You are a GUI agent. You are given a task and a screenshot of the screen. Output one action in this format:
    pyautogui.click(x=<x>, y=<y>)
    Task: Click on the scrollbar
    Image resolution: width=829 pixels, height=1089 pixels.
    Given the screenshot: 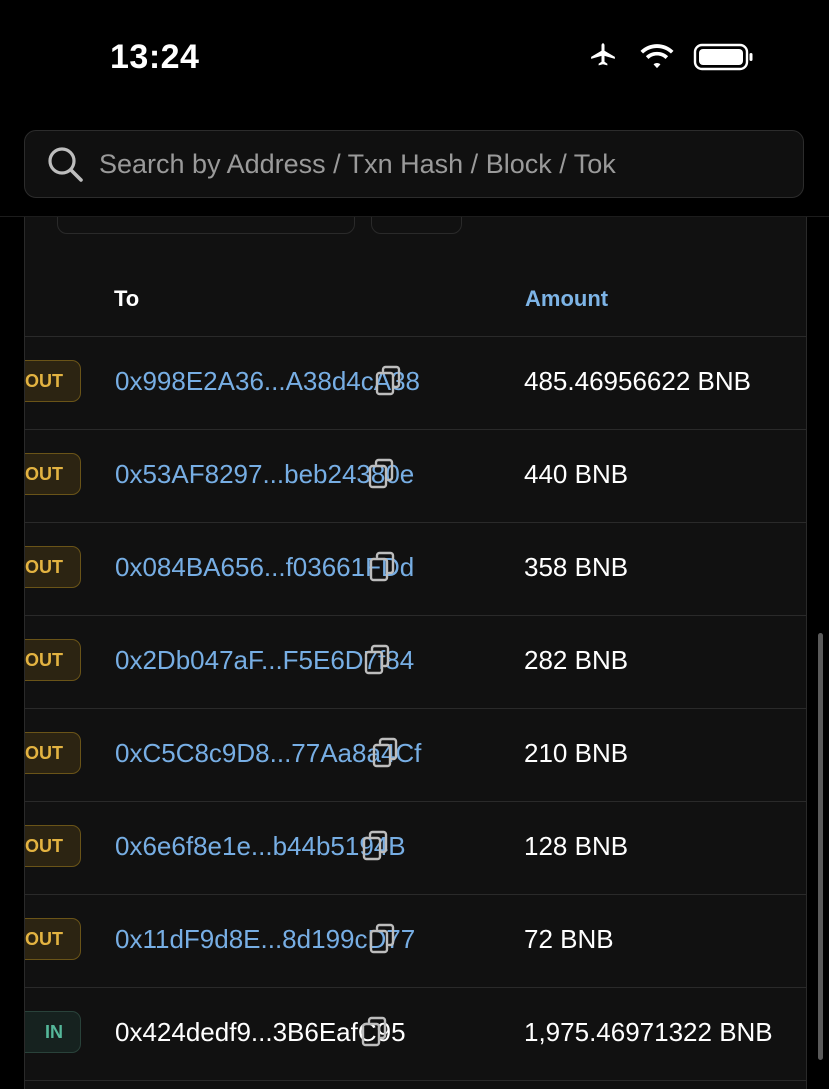 What is the action you would take?
    pyautogui.click(x=820, y=846)
    